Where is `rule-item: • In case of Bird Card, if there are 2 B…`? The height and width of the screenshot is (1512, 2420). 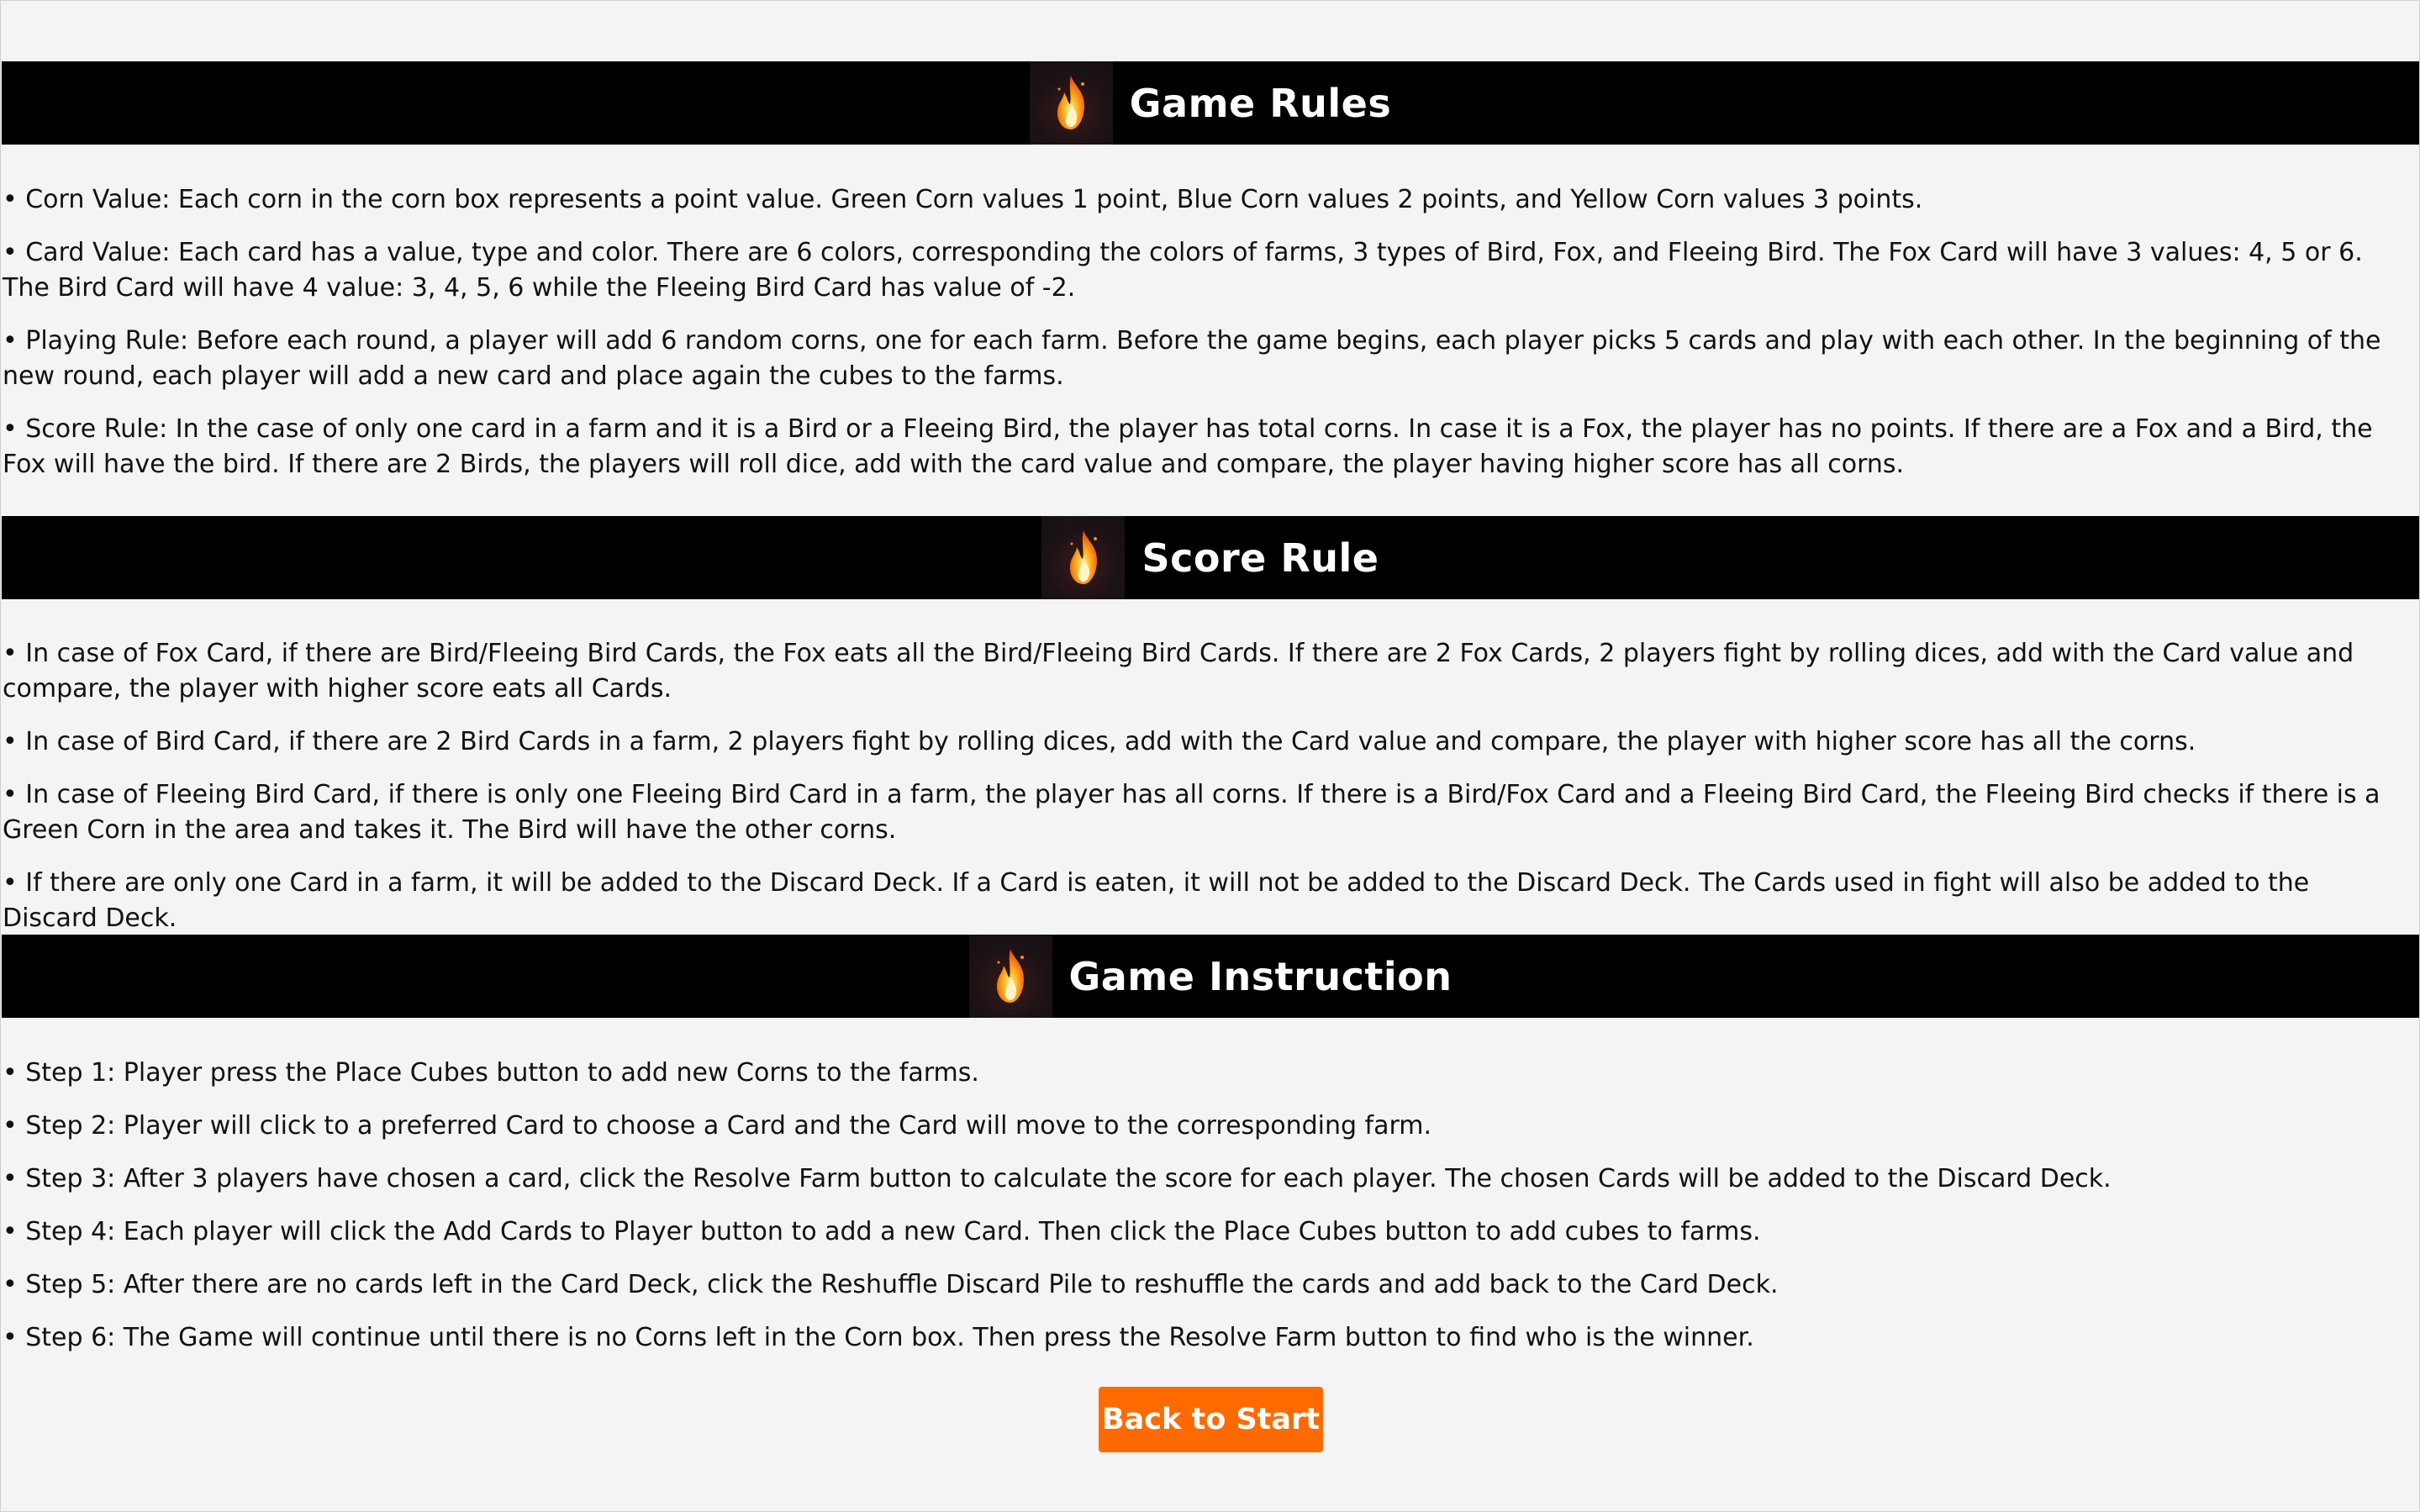
rule-item: • In case of Bird Card, if there are 2 B… is located at coordinates (1099, 741).